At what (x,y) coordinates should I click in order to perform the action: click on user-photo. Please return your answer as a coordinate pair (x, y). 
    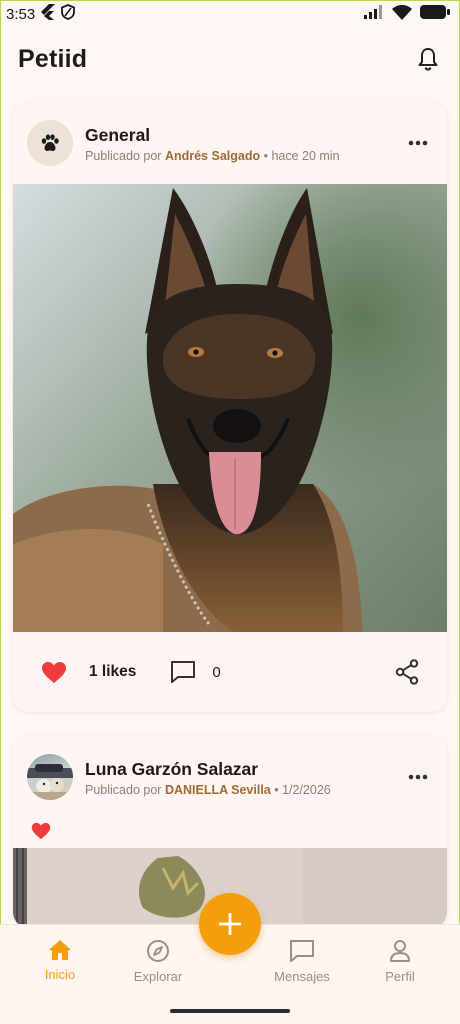
    Looking at the image, I should click on (50, 782).